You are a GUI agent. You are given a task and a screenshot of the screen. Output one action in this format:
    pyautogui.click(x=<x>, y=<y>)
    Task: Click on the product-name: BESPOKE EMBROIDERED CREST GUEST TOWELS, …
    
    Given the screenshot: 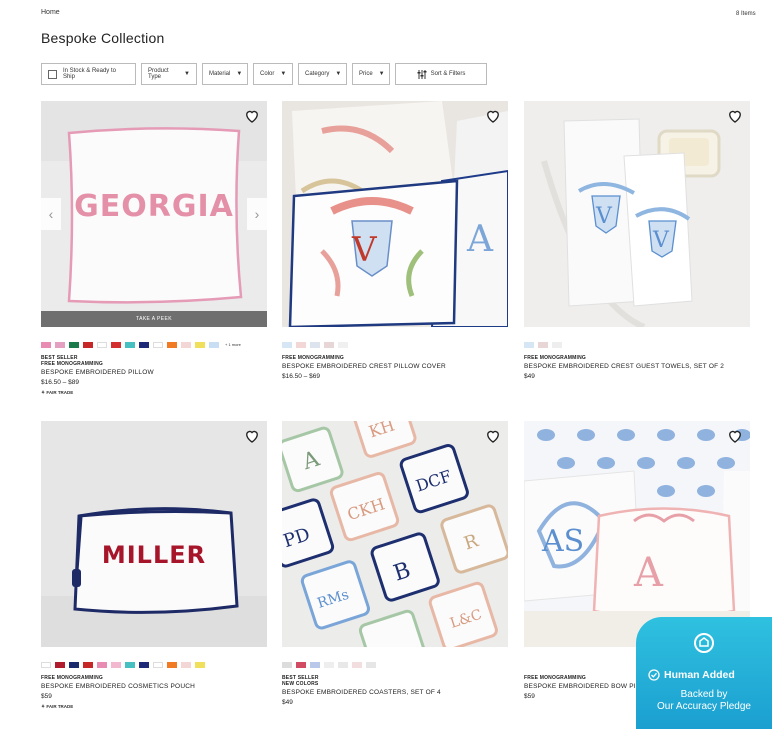 What is the action you would take?
    pyautogui.click(x=637, y=367)
    